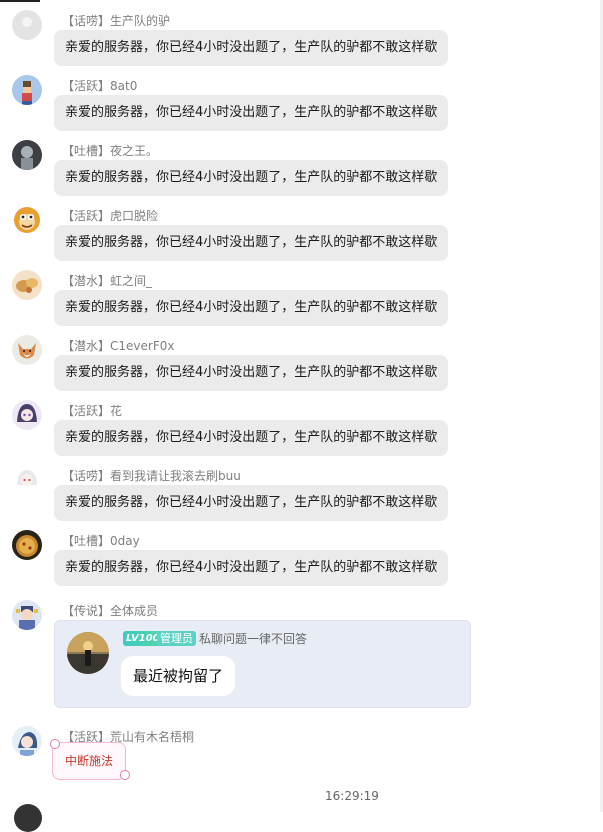 The height and width of the screenshot is (832, 603). I want to click on dark-statue-avatar-icon, so click(27, 155).